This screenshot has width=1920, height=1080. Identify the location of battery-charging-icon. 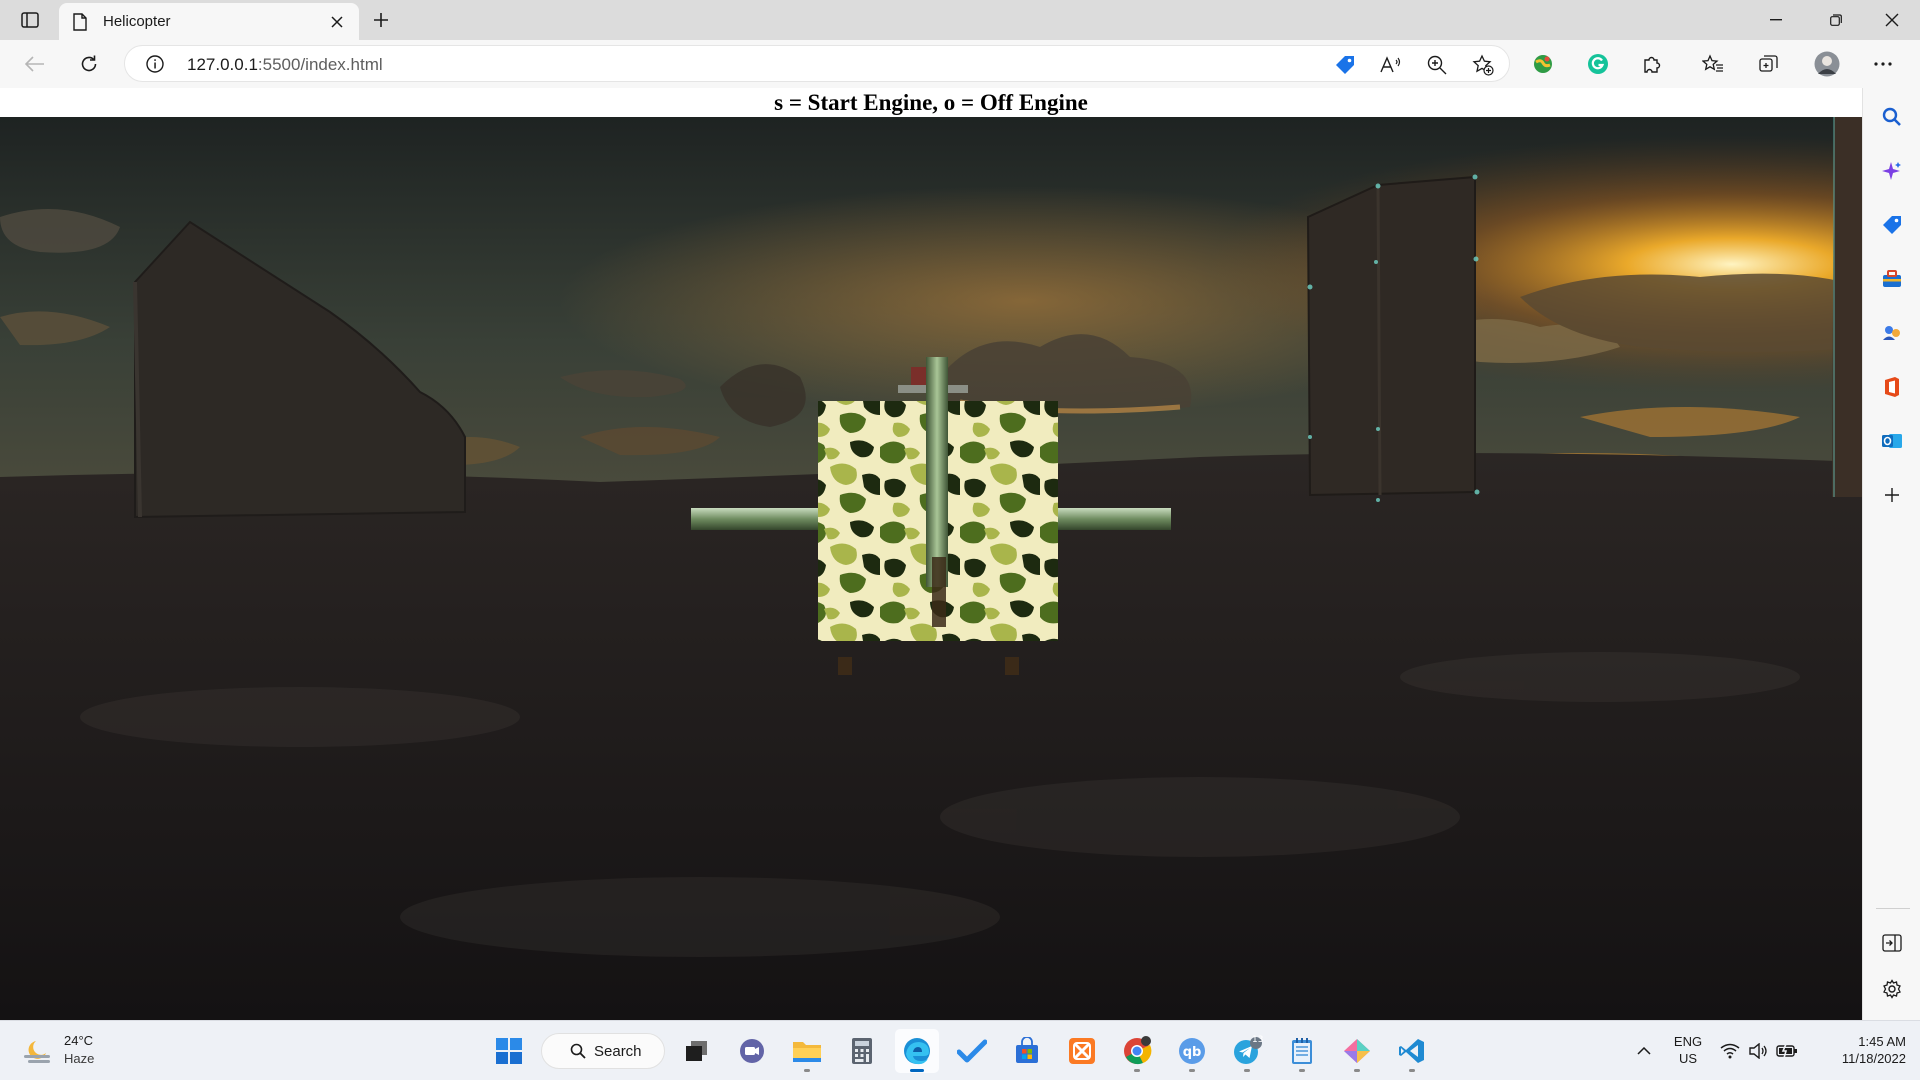
(1786, 1051).